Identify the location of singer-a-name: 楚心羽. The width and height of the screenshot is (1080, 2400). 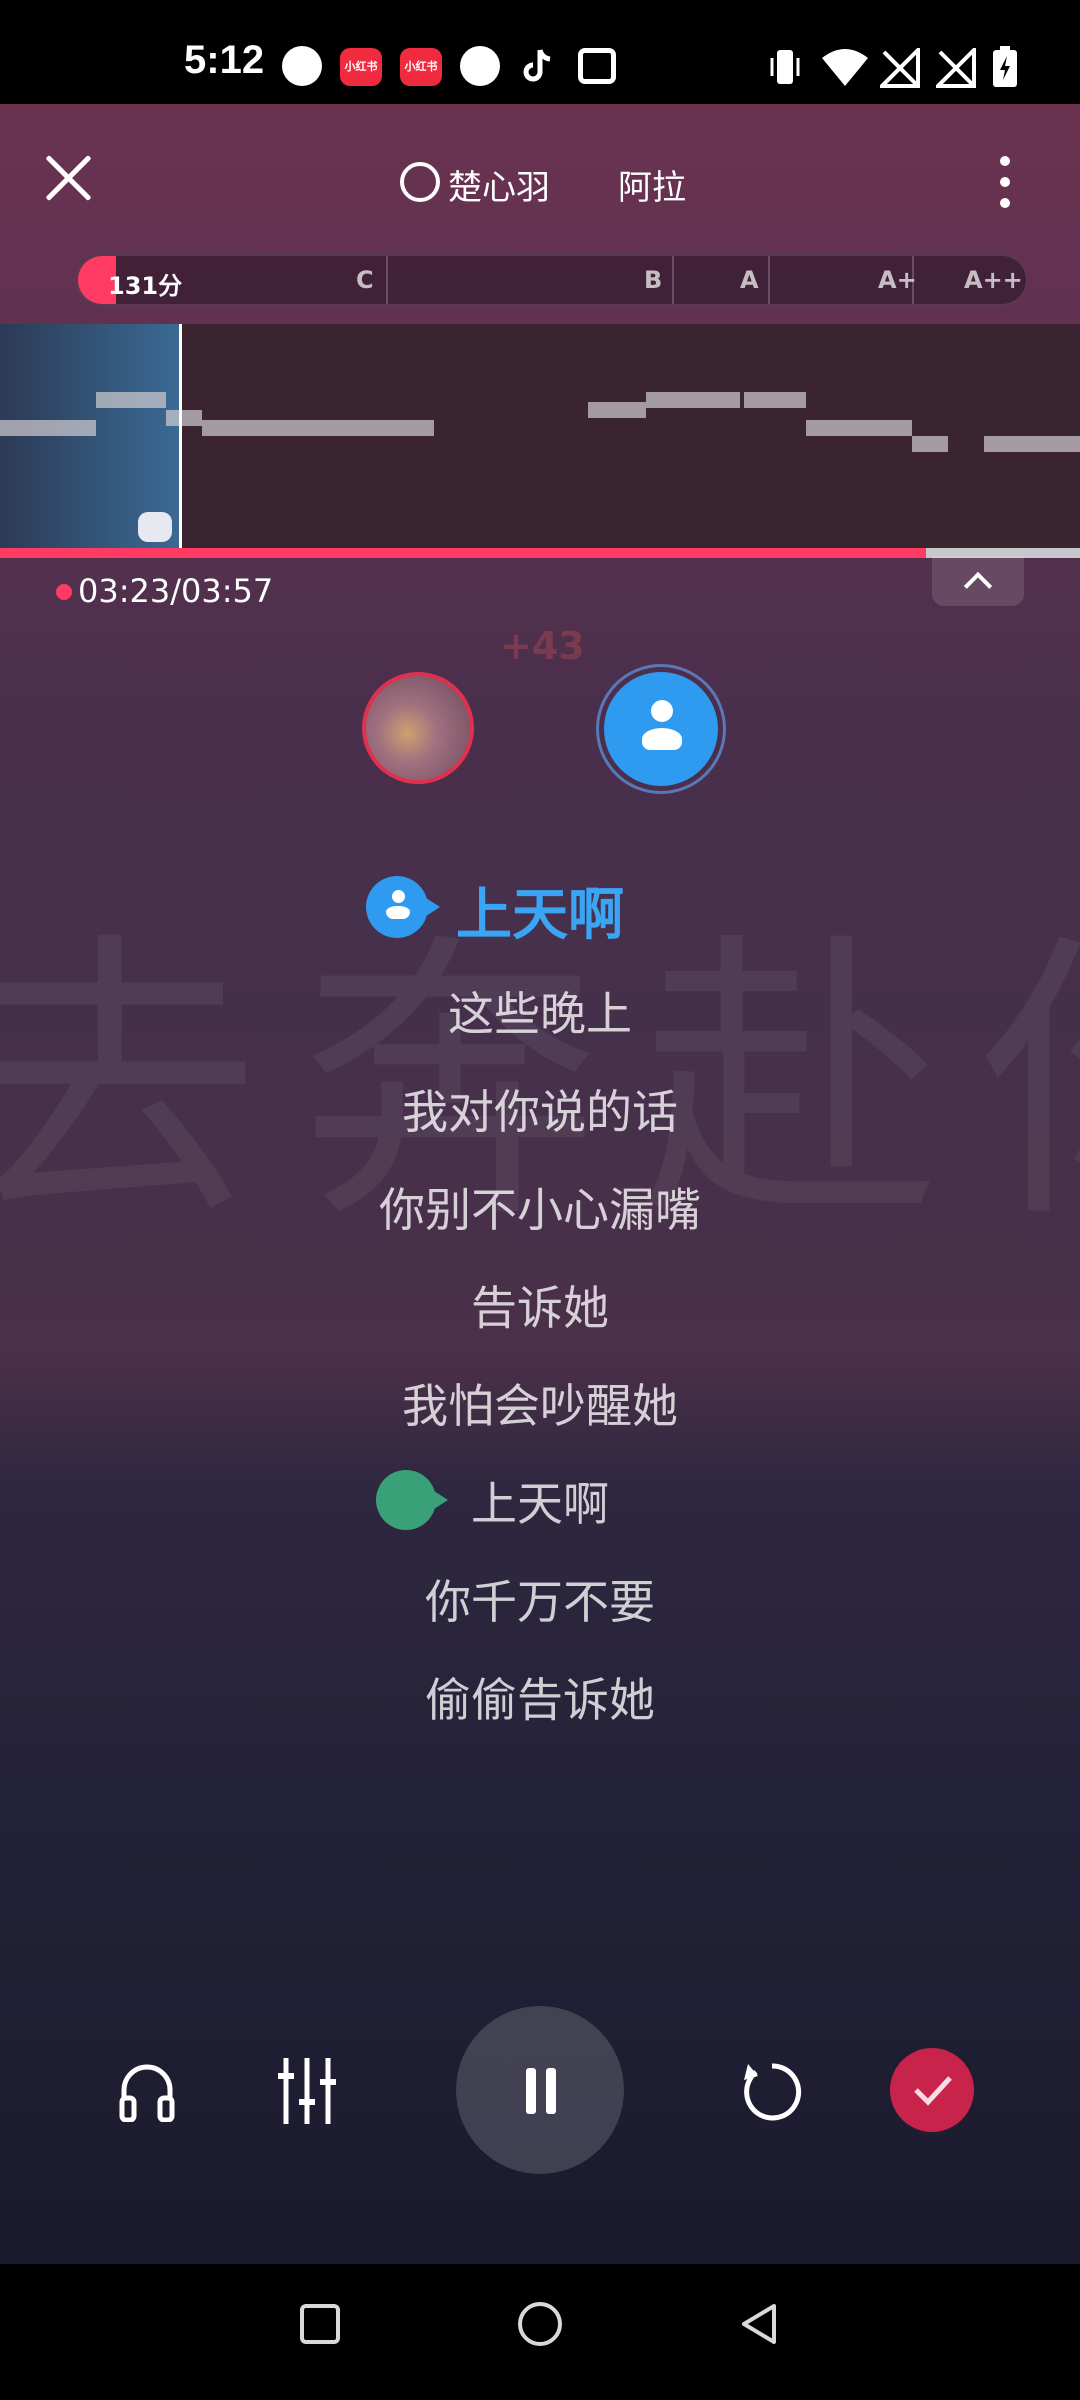
(499, 184).